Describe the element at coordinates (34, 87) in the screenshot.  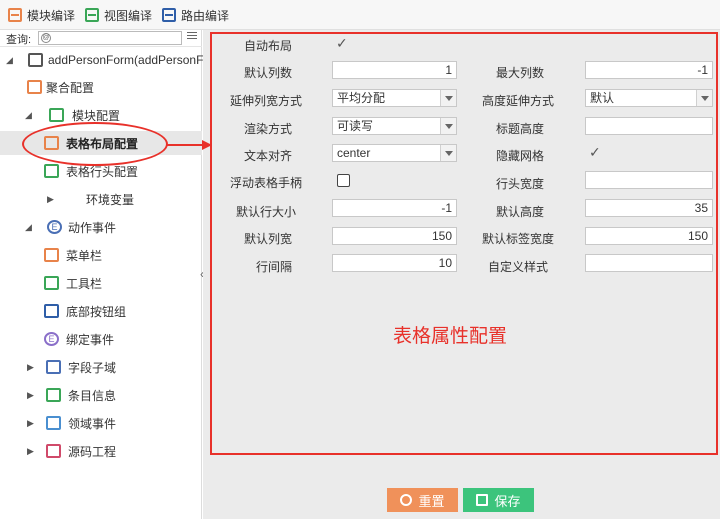
I see `aggregate-icon` at that location.